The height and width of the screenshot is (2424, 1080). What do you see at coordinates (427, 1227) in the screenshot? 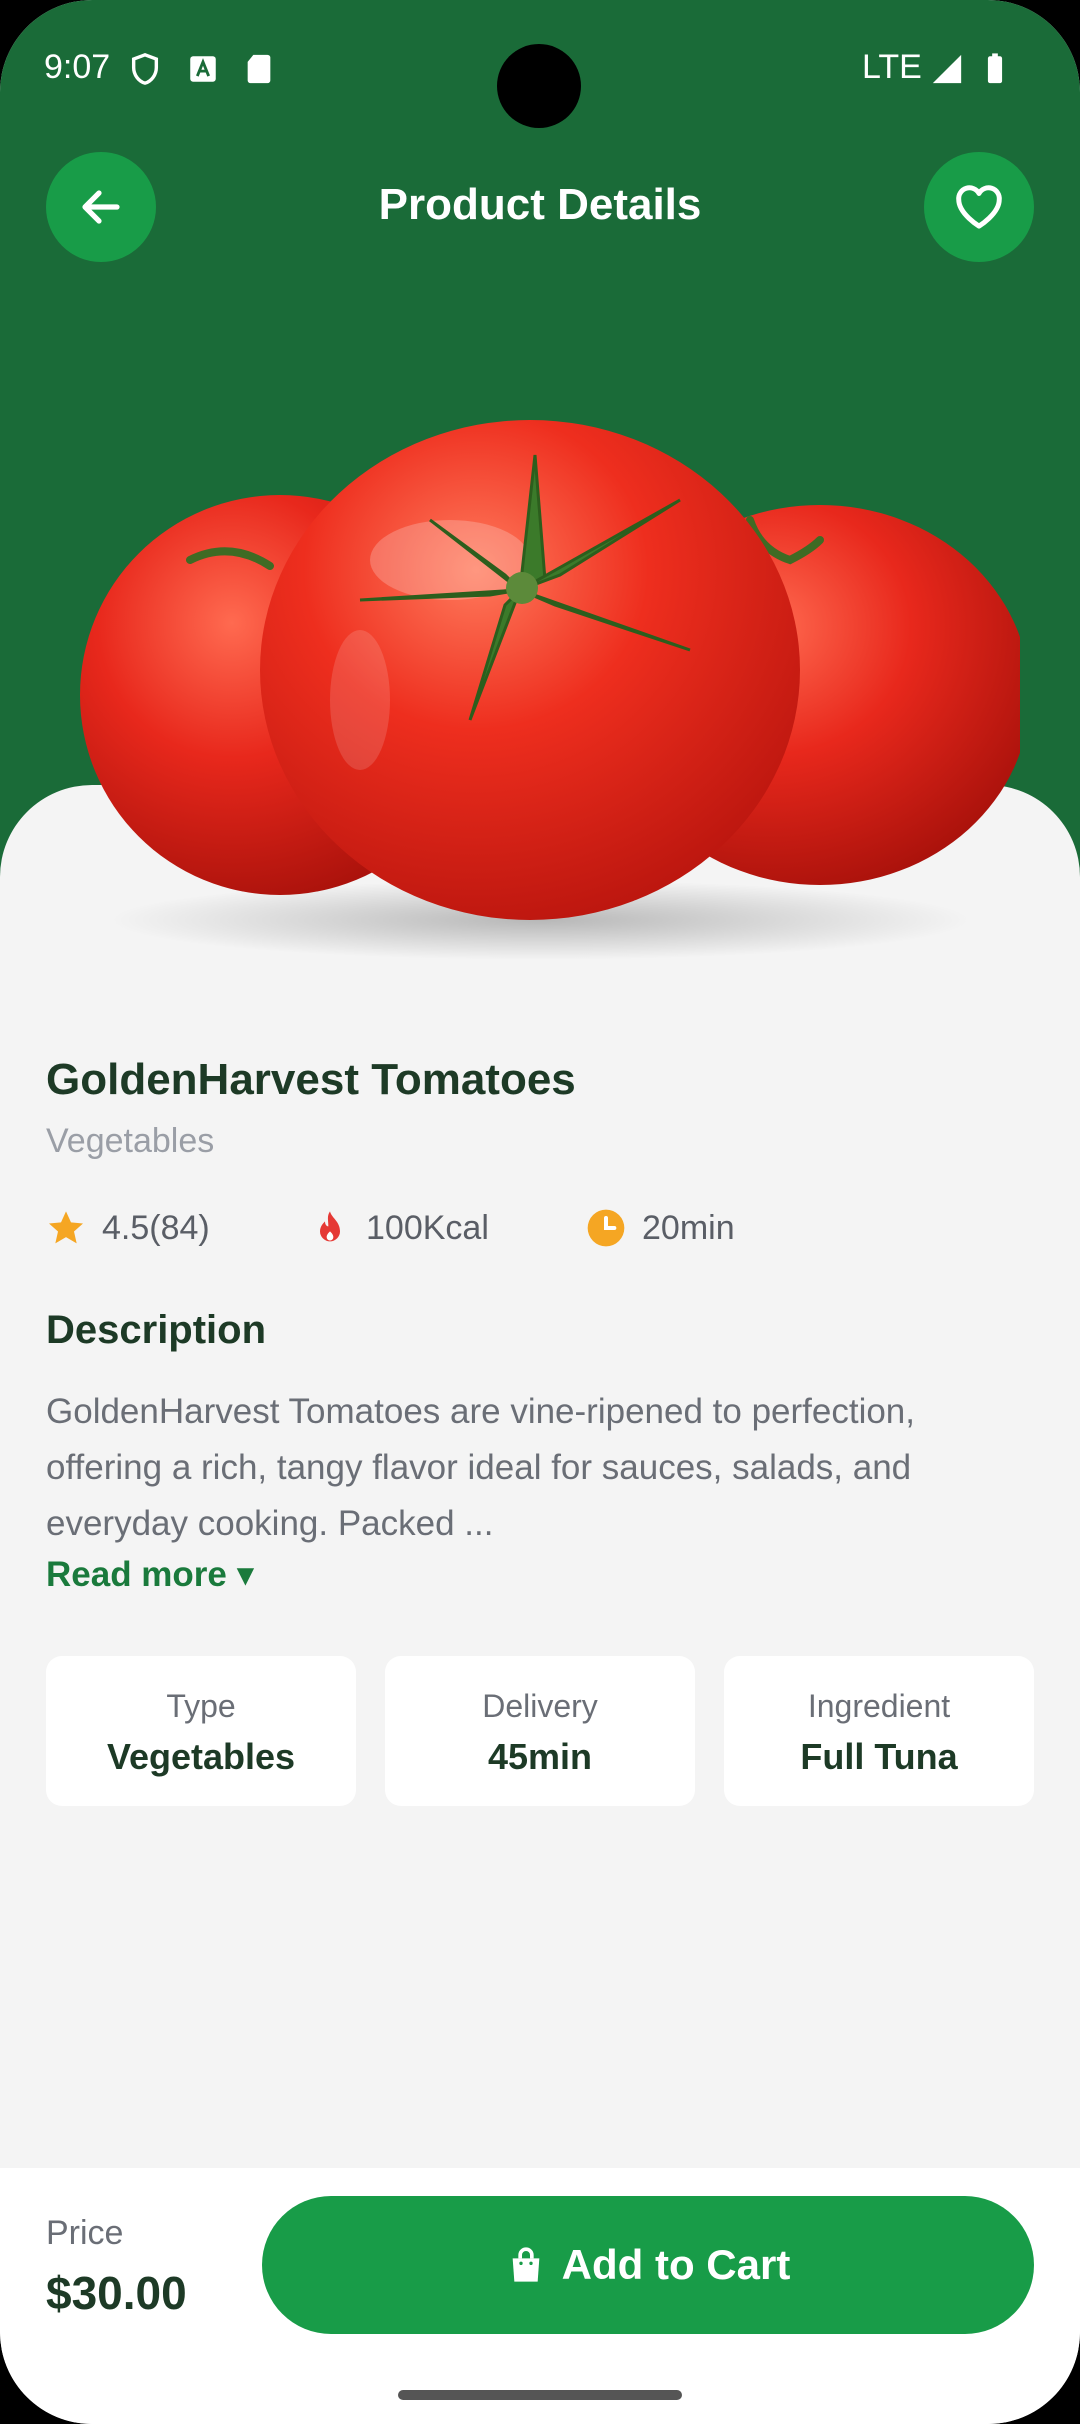
I see `calories-value: 100Kcal` at bounding box center [427, 1227].